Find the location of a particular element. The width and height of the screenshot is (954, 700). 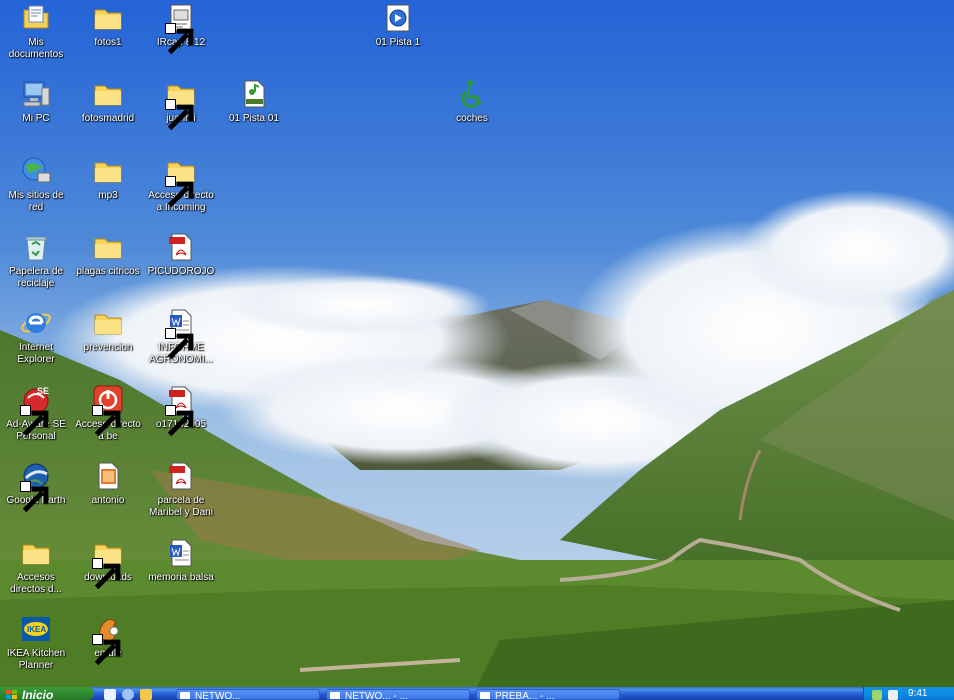

desktop-icon-downloads: downloads is located at coordinates (108, 563).